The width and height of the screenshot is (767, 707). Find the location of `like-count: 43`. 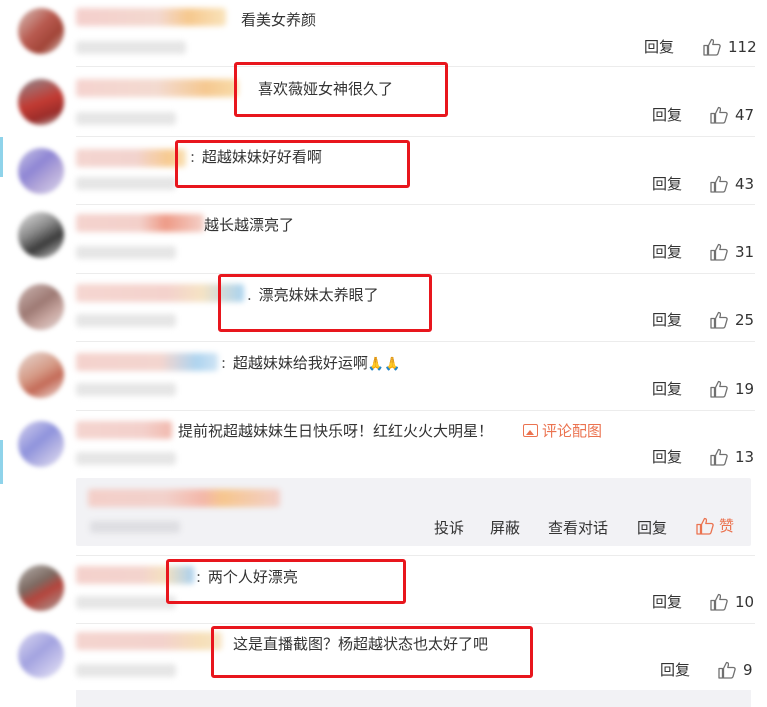

like-count: 43 is located at coordinates (745, 184).